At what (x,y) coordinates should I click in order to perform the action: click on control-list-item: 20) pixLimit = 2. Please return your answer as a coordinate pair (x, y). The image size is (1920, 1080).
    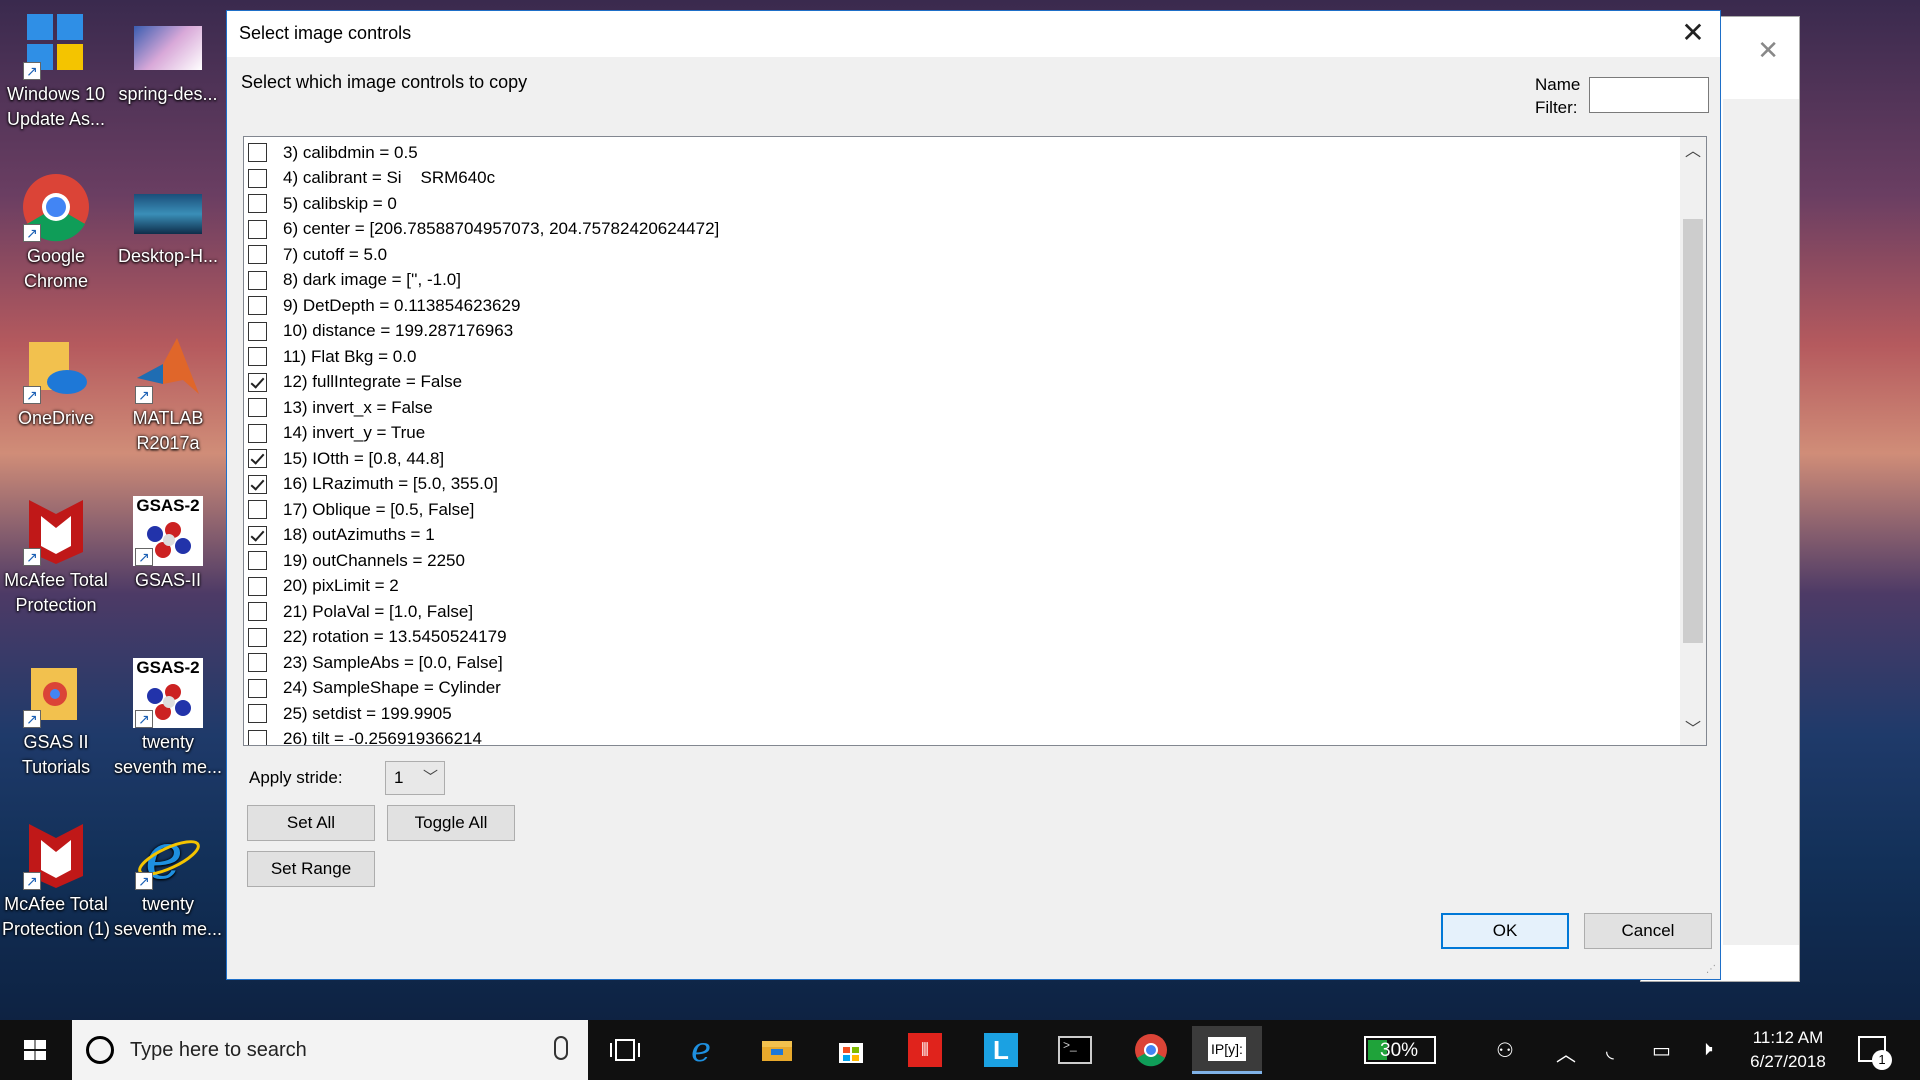
    Looking at the image, I should click on (323, 586).